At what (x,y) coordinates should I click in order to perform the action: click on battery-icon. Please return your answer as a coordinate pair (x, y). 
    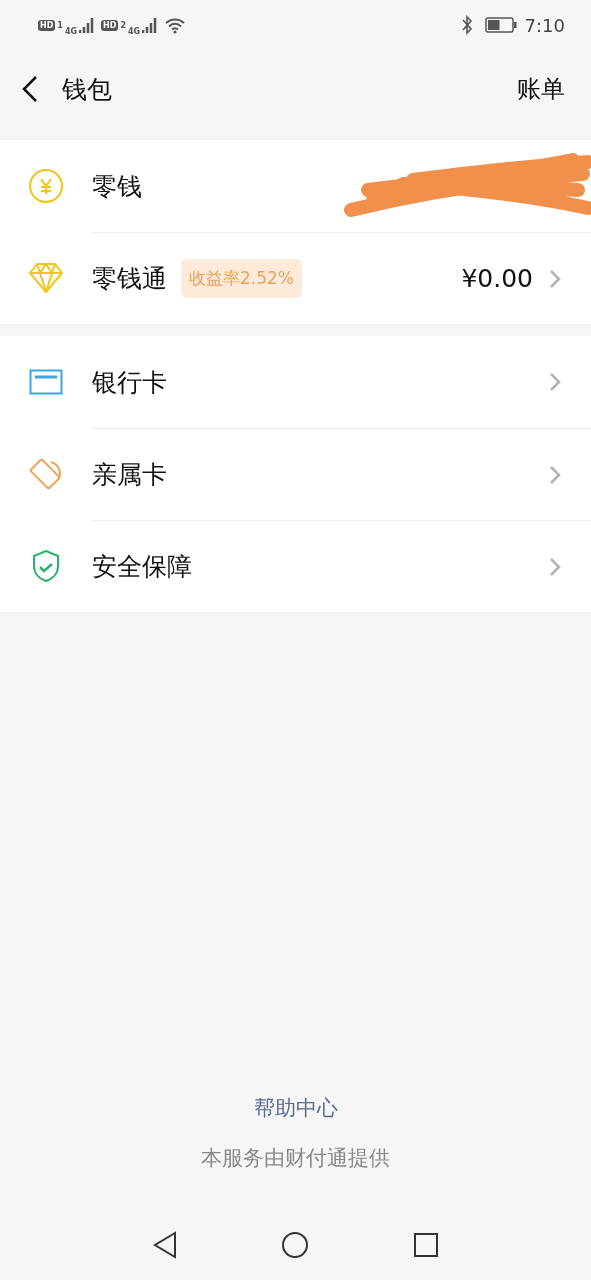
    Looking at the image, I should click on (500, 25).